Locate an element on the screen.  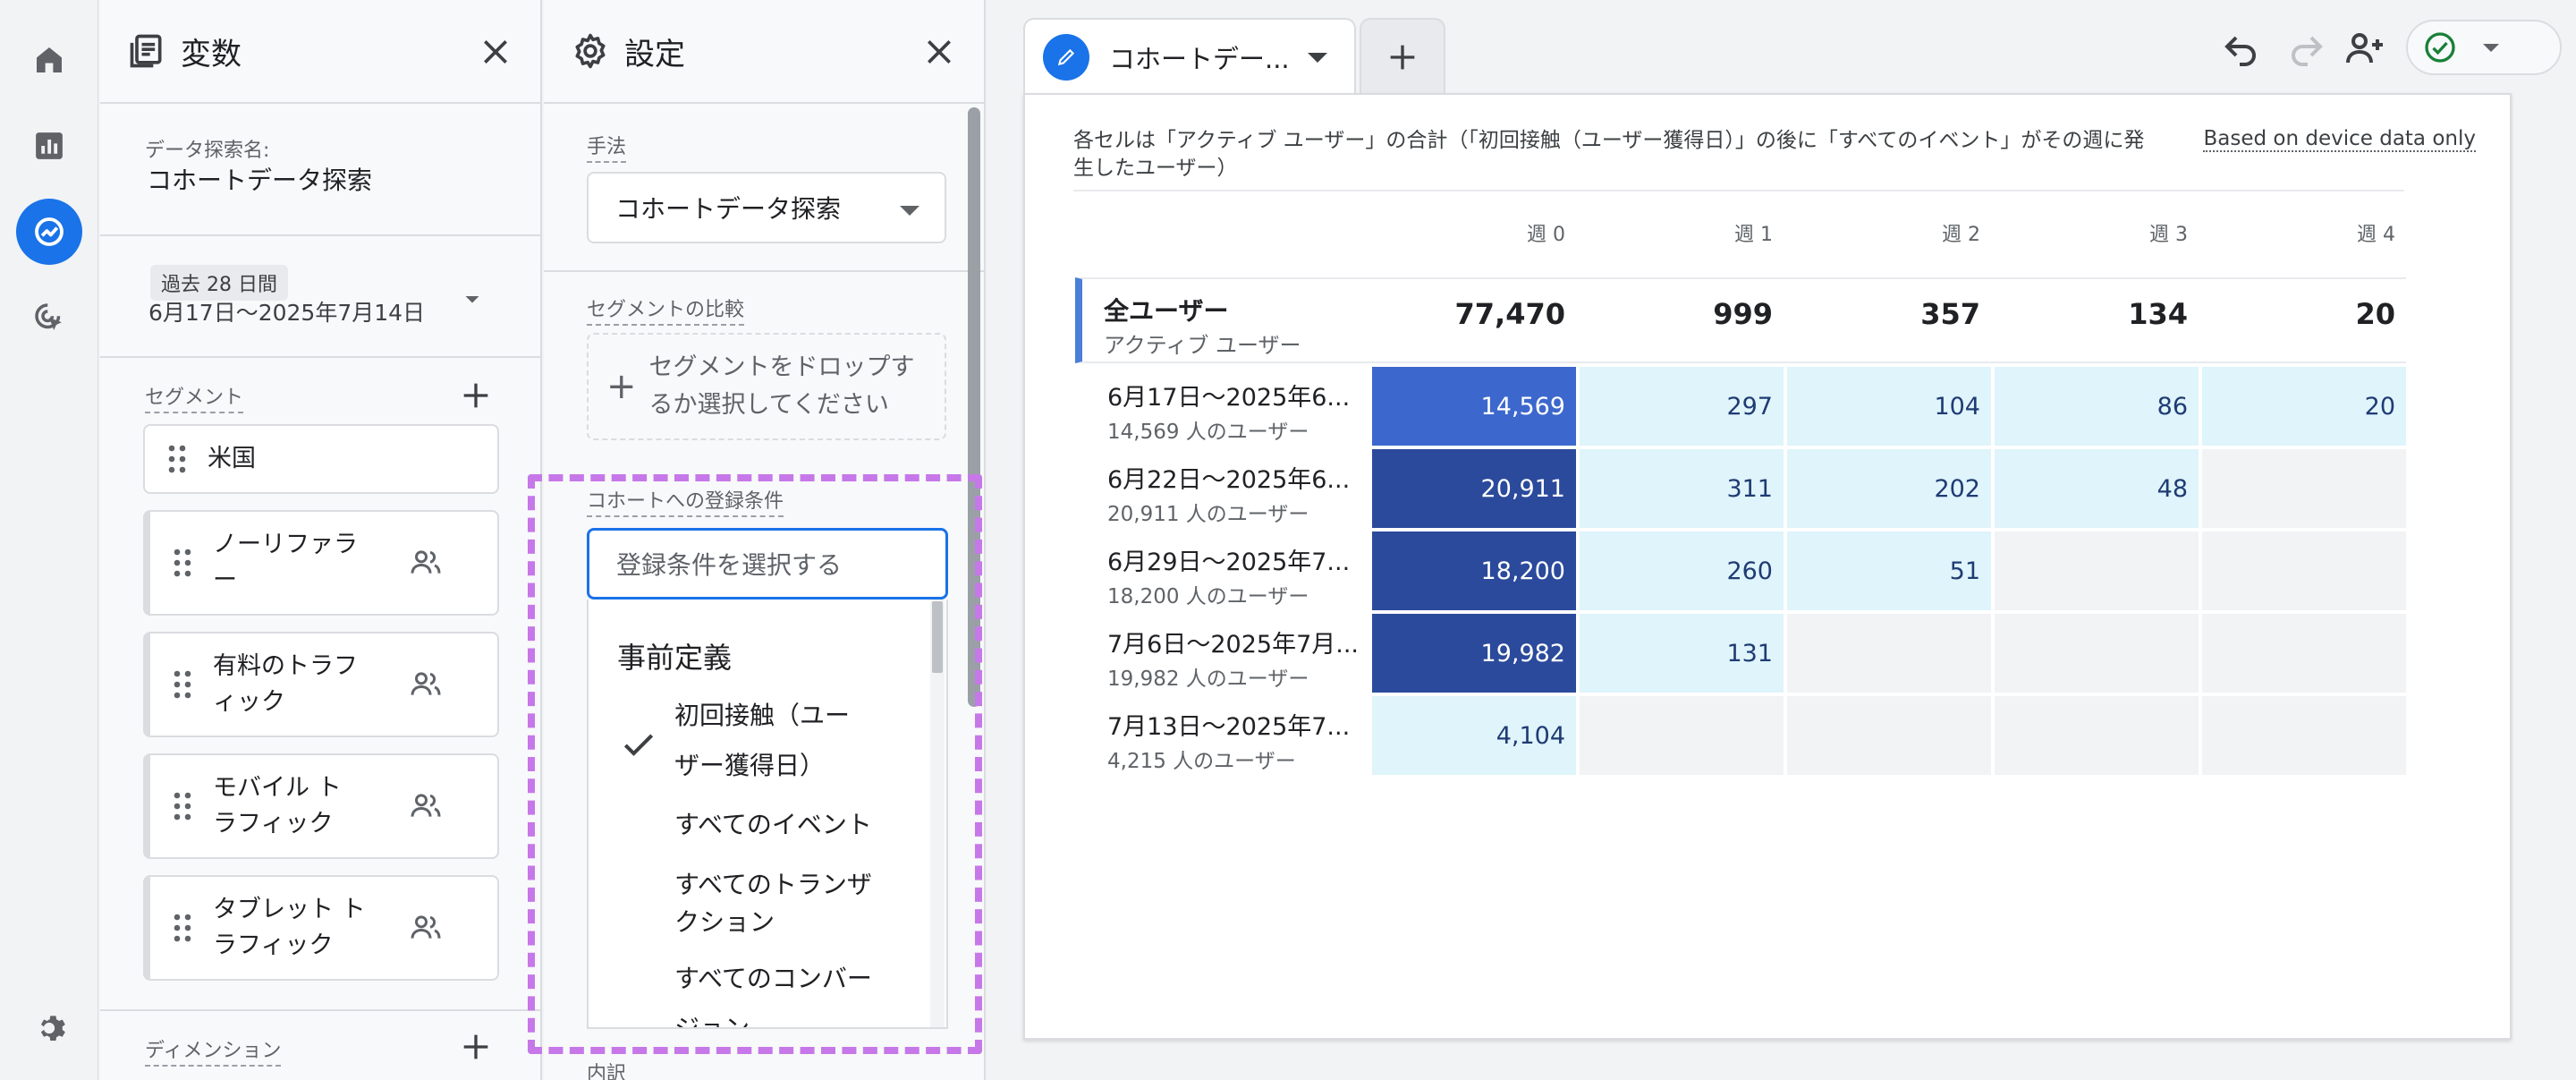
add-icon: + is located at coordinates (621, 387).